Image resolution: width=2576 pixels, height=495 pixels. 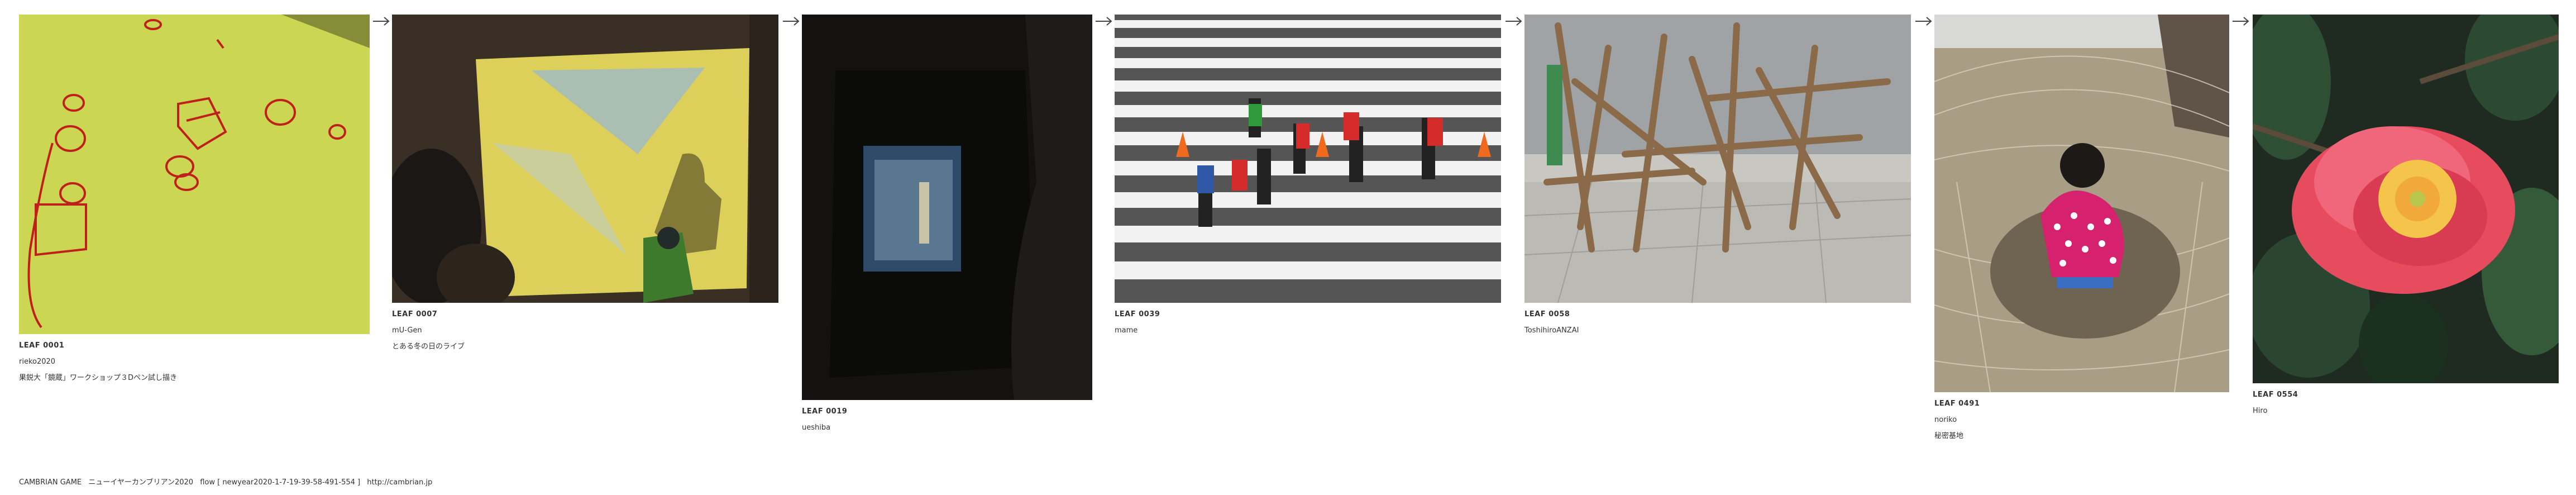 What do you see at coordinates (825, 411) in the screenshot?
I see `leaf-id: LEAF 0019` at bounding box center [825, 411].